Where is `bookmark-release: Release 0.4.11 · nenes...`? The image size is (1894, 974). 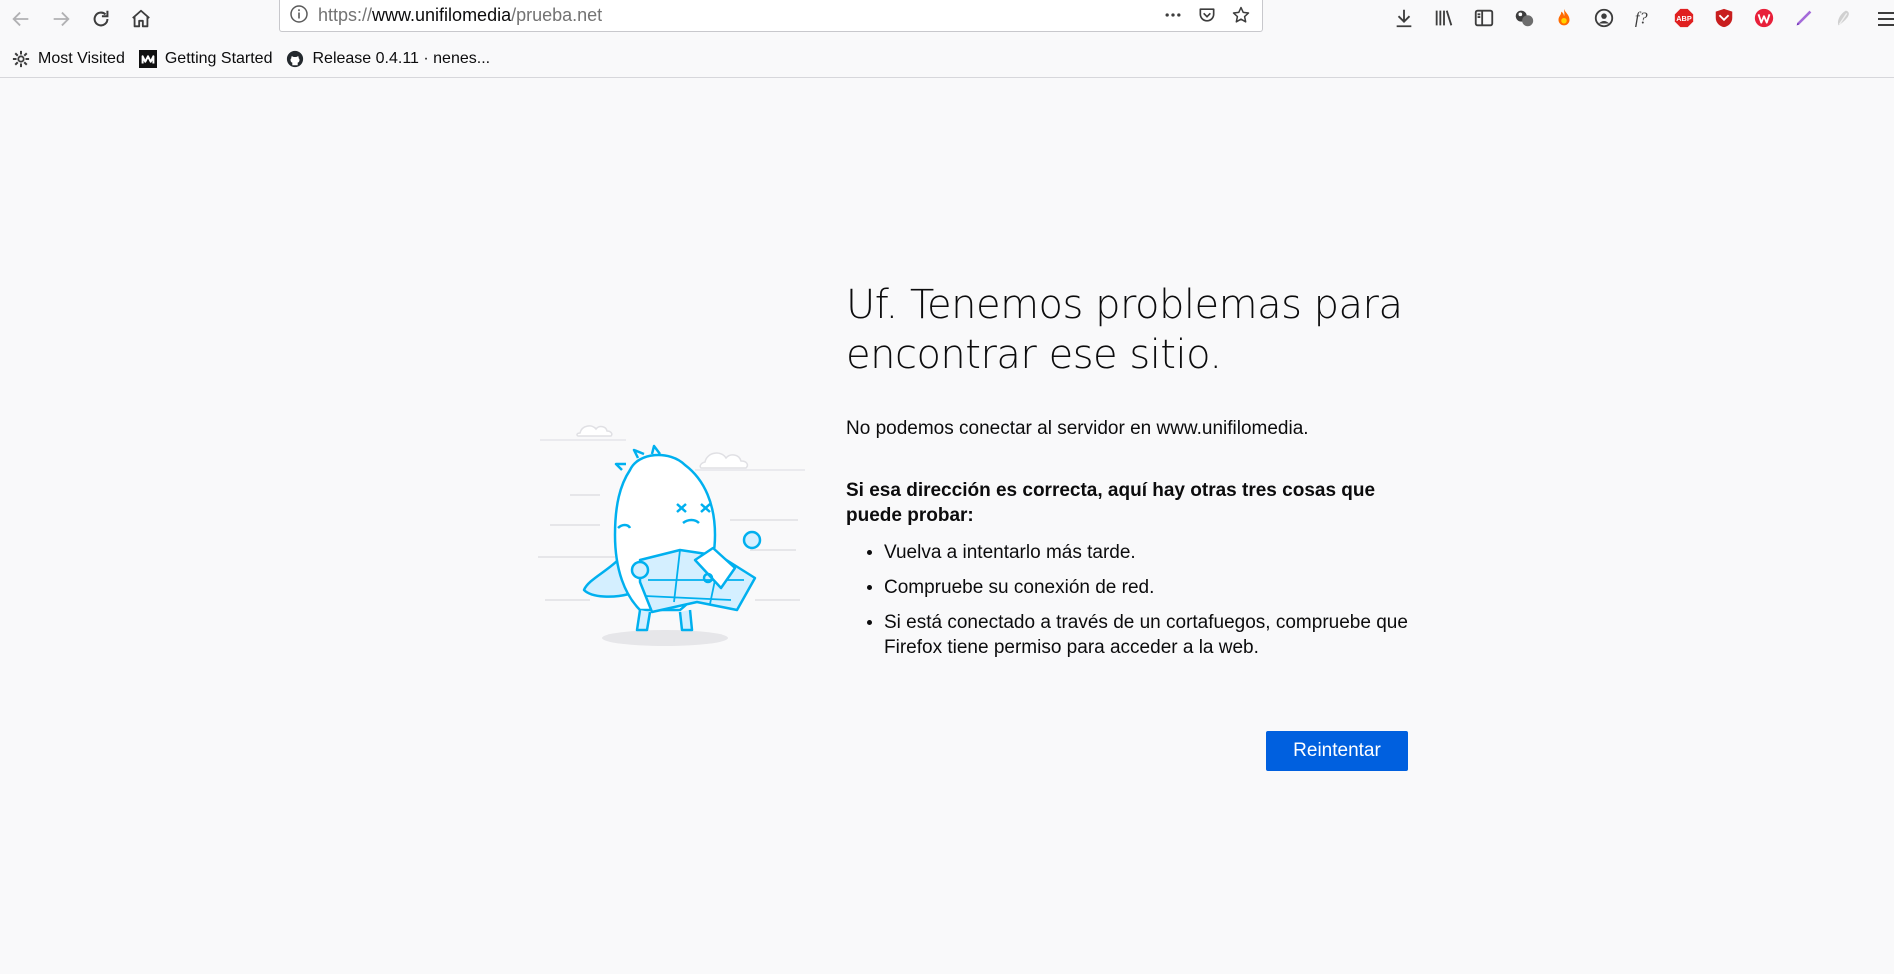 bookmark-release: Release 0.4.11 · nenes... is located at coordinates (388, 59).